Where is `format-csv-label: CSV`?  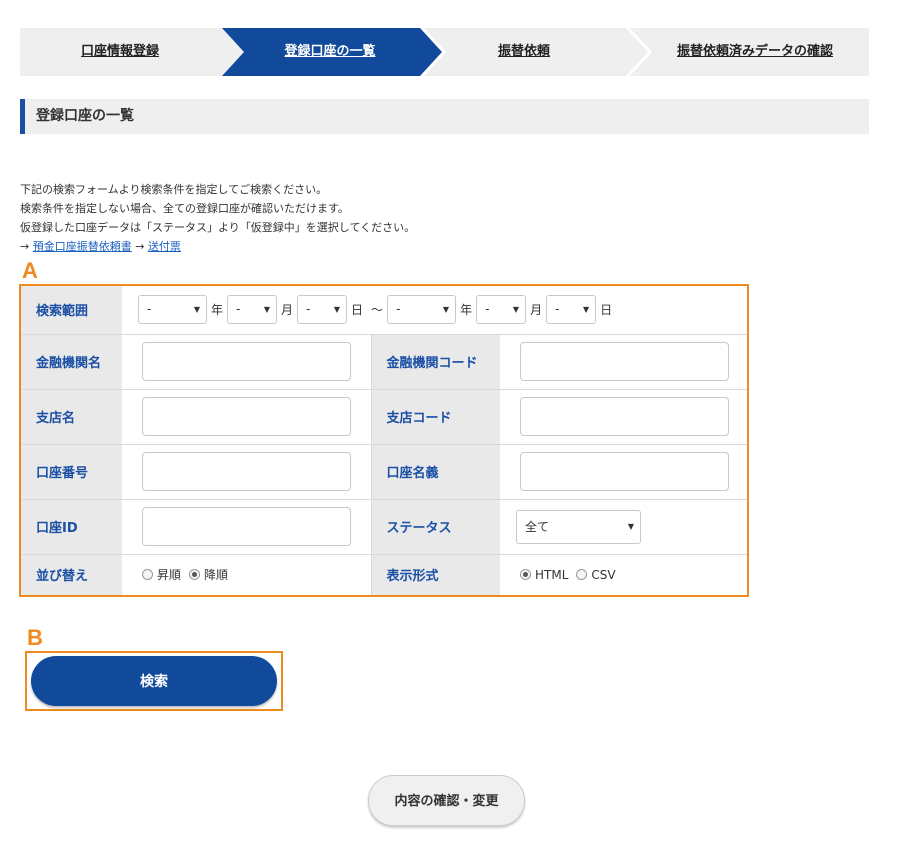 format-csv-label: CSV is located at coordinates (603, 574).